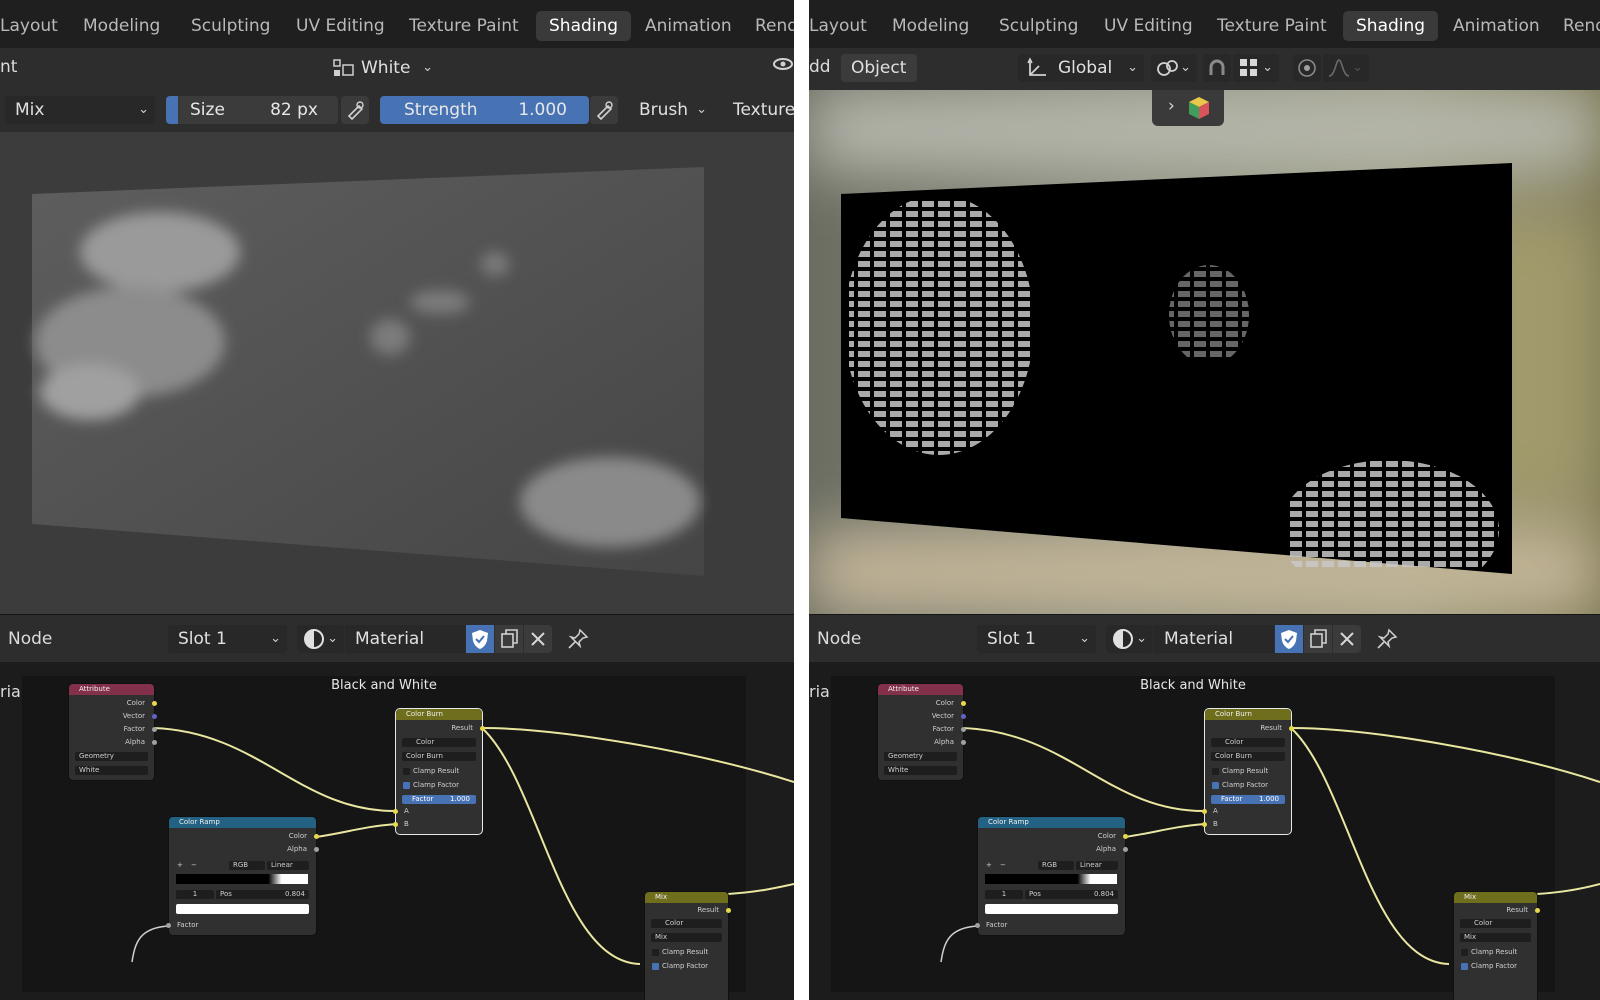  I want to click on falloff-dropdown: ⌄, so click(1346, 68).